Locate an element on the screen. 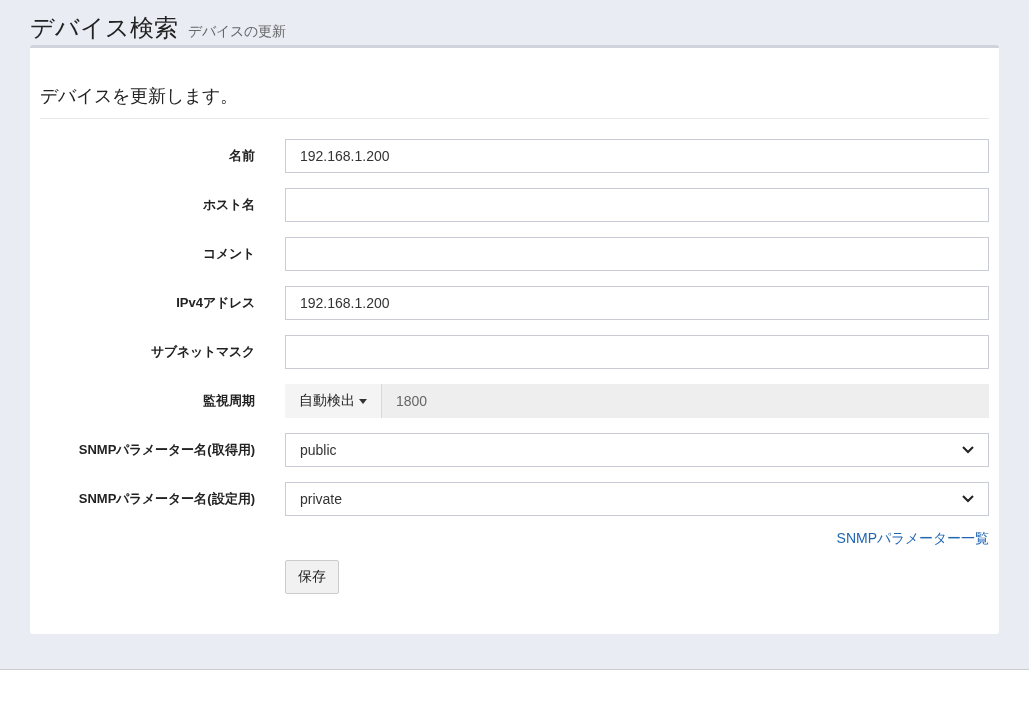 Image resolution: width=1029 pixels, height=712 pixels. field-label: ホスト名 is located at coordinates (228, 205).